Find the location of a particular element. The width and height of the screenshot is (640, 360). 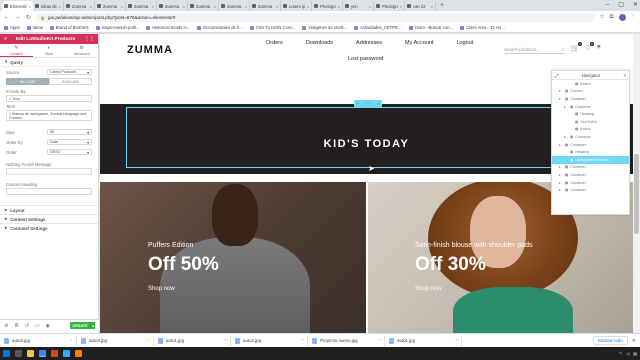

tab-advanced: ⚙ Advanced is located at coordinates (81, 50).